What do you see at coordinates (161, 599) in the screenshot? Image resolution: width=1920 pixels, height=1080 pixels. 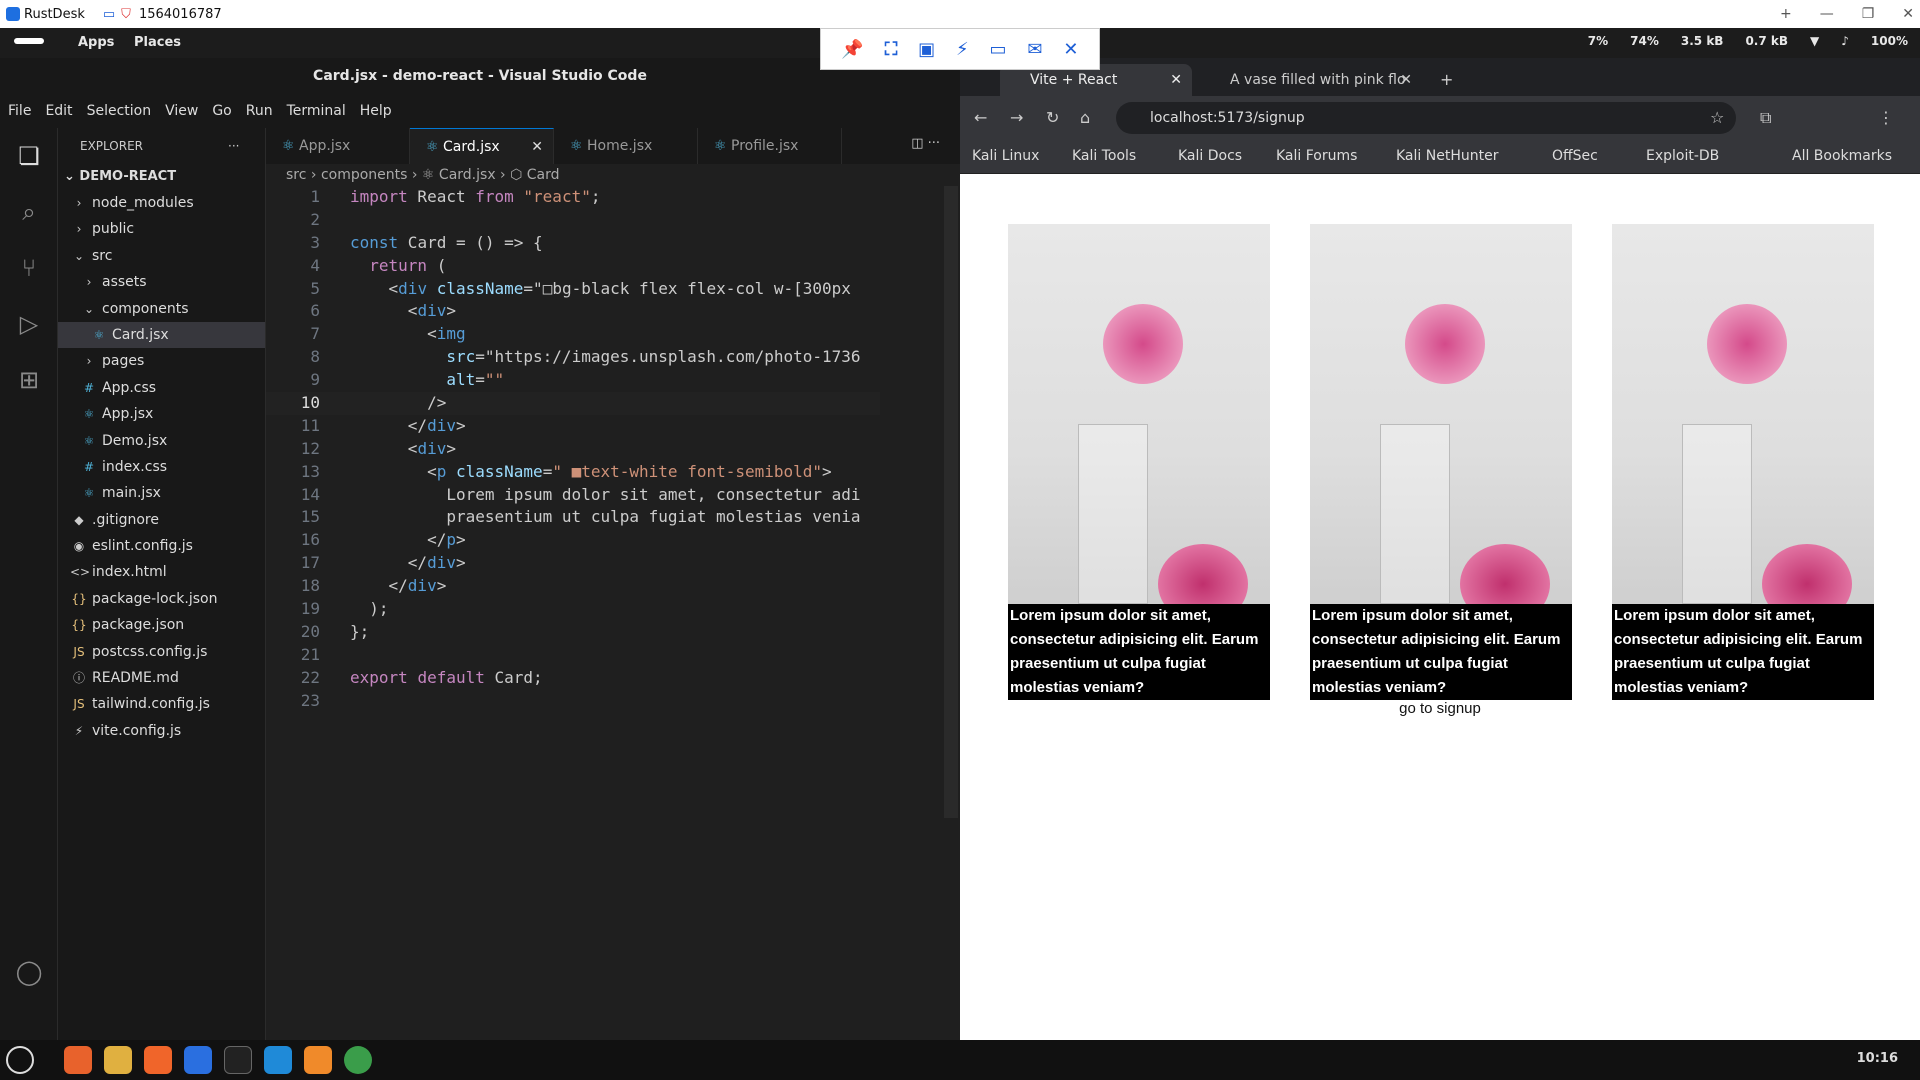 I see `file-tree-item: {} package-lock.json` at bounding box center [161, 599].